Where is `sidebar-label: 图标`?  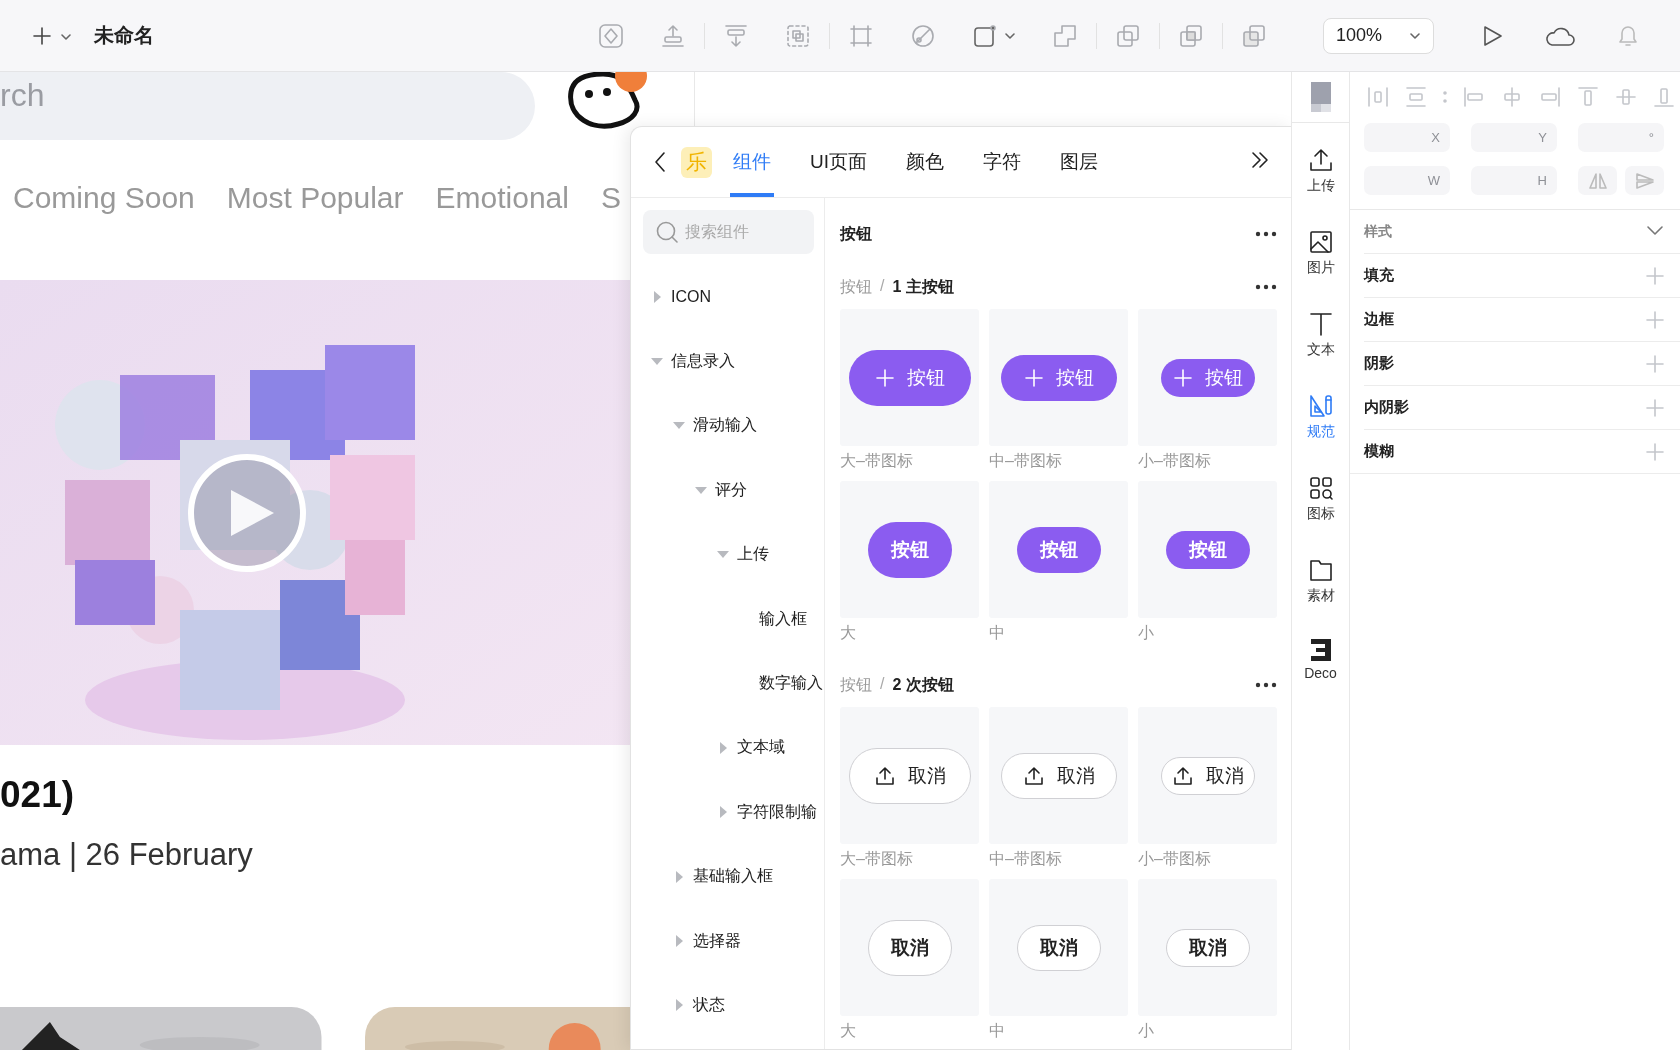 sidebar-label: 图标 is located at coordinates (1320, 514).